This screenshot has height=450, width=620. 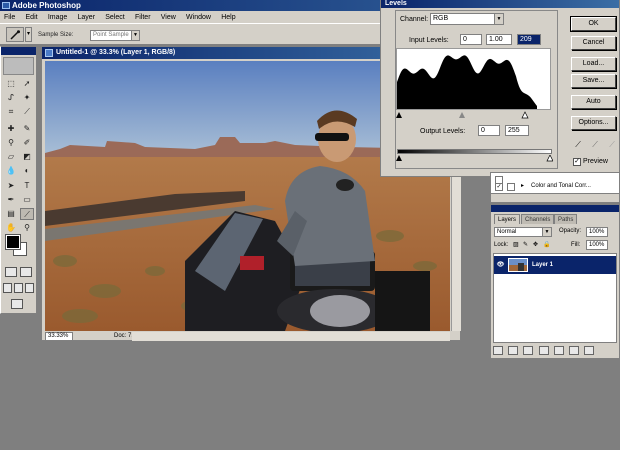 I want to click on sample-size-select: Point Sample ▼, so click(x=115, y=35).